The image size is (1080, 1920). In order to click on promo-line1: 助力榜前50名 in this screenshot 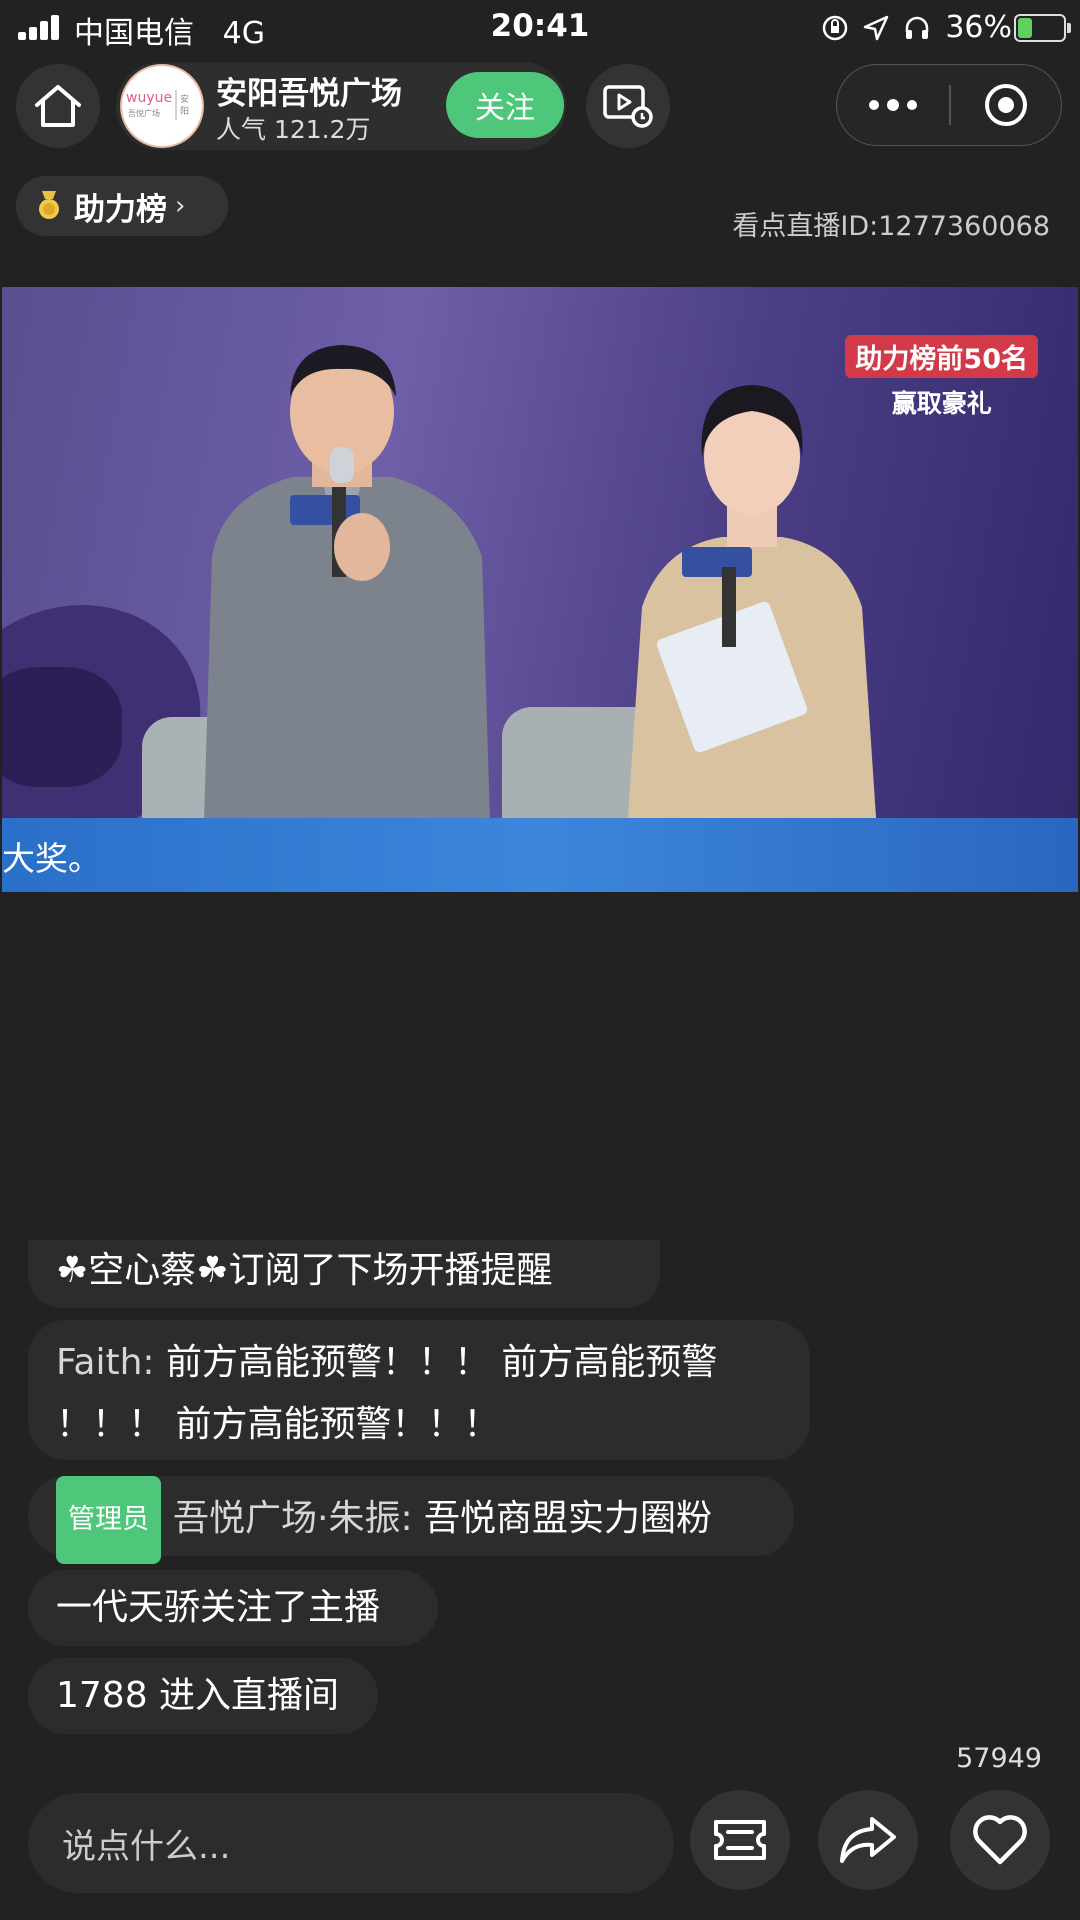, I will do `click(941, 356)`.